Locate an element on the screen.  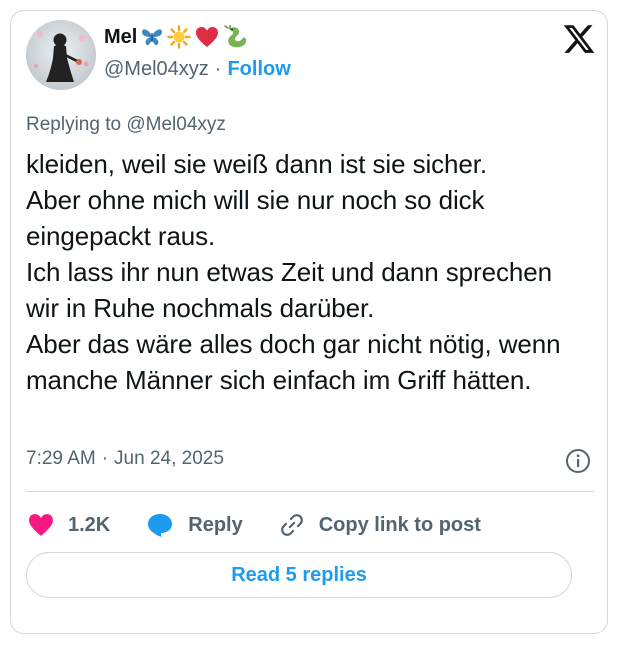
avatar is located at coordinates (61, 55).